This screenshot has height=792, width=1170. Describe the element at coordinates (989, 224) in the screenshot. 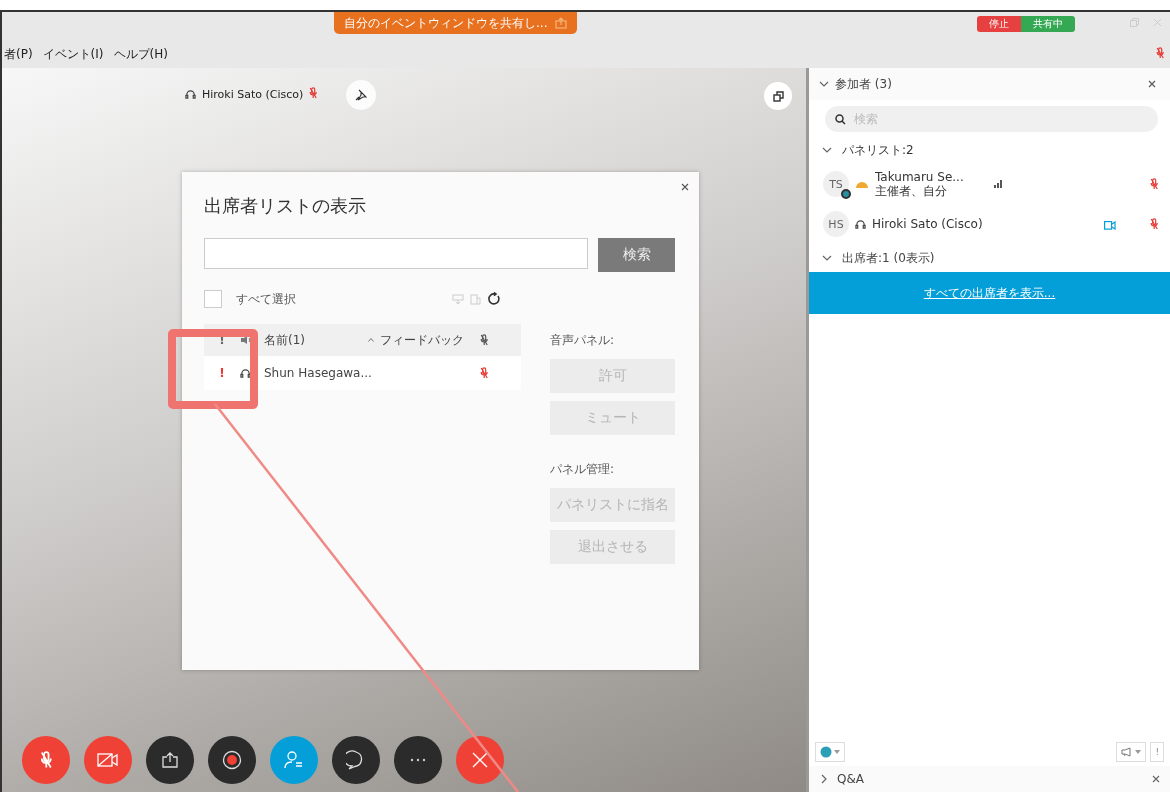

I see `participant-row: HS Hiroki Sato (Cisco)` at that location.